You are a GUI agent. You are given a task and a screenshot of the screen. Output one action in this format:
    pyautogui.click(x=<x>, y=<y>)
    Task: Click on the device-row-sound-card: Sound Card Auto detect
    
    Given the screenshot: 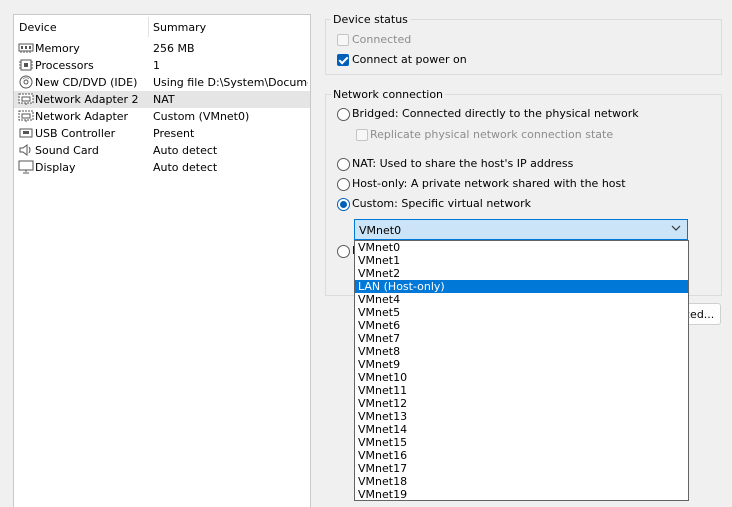 What is the action you would take?
    pyautogui.click(x=162, y=150)
    